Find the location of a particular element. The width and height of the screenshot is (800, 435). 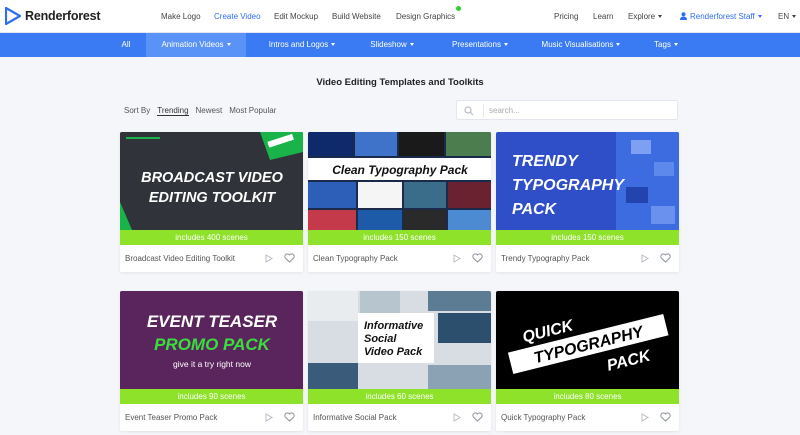

template-thumbnail: BROADCAST VIDEO EDITING TOOLKIT is located at coordinates (211, 181).